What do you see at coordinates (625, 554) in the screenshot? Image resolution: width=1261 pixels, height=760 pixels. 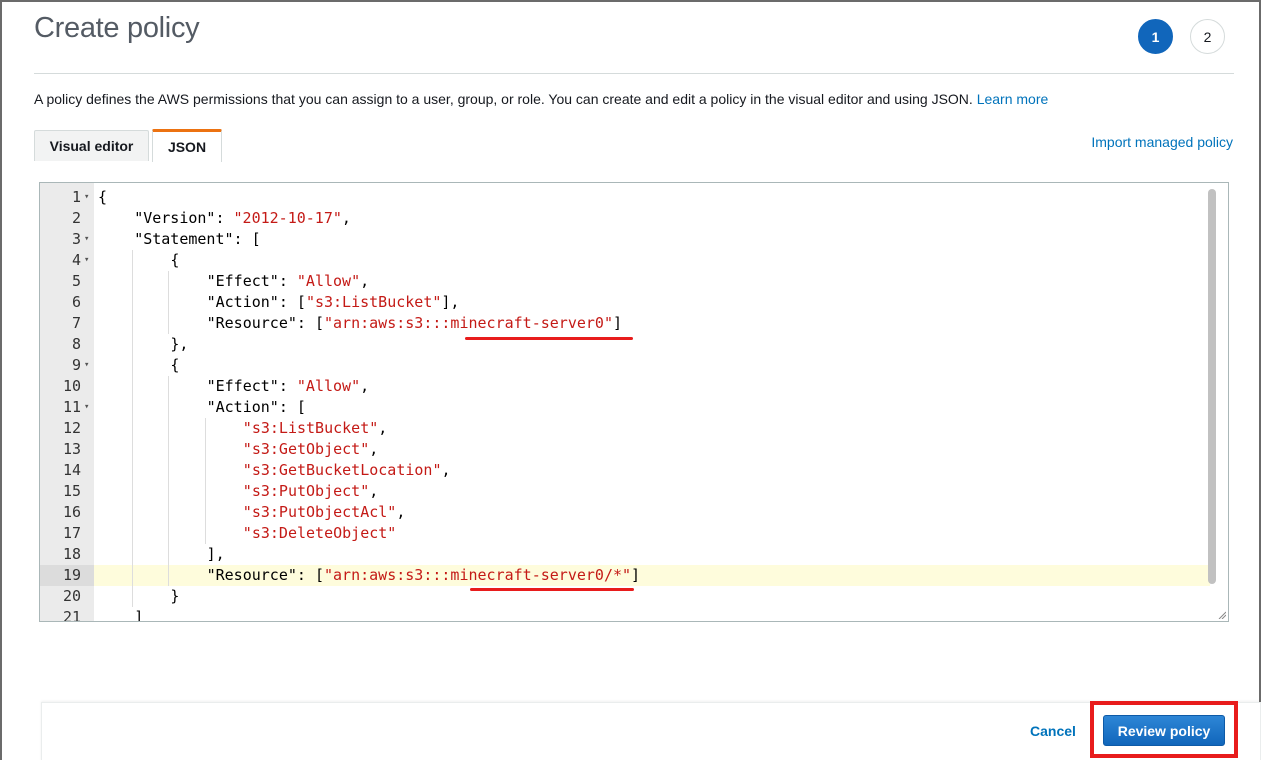 I see `code-line: 18],` at bounding box center [625, 554].